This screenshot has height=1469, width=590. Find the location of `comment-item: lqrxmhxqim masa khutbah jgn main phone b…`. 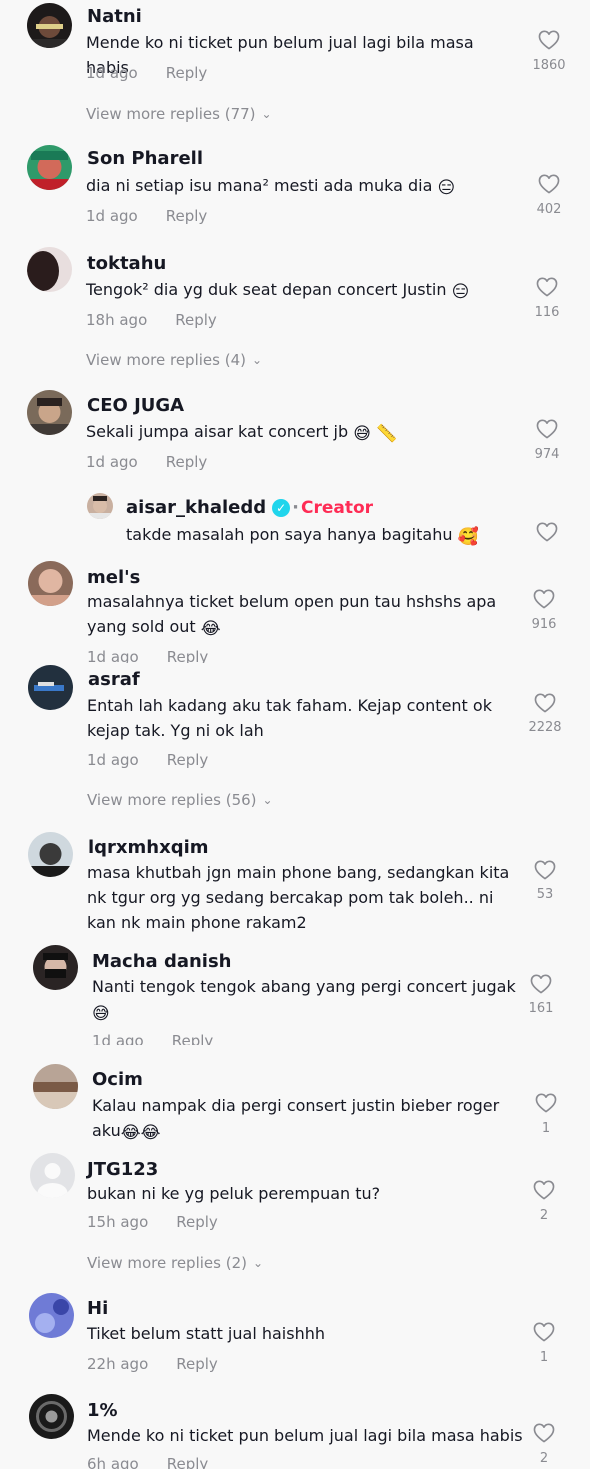

comment-item: lqrxmhxqim masa khutbah jgn main phone b… is located at coordinates (295, 886).